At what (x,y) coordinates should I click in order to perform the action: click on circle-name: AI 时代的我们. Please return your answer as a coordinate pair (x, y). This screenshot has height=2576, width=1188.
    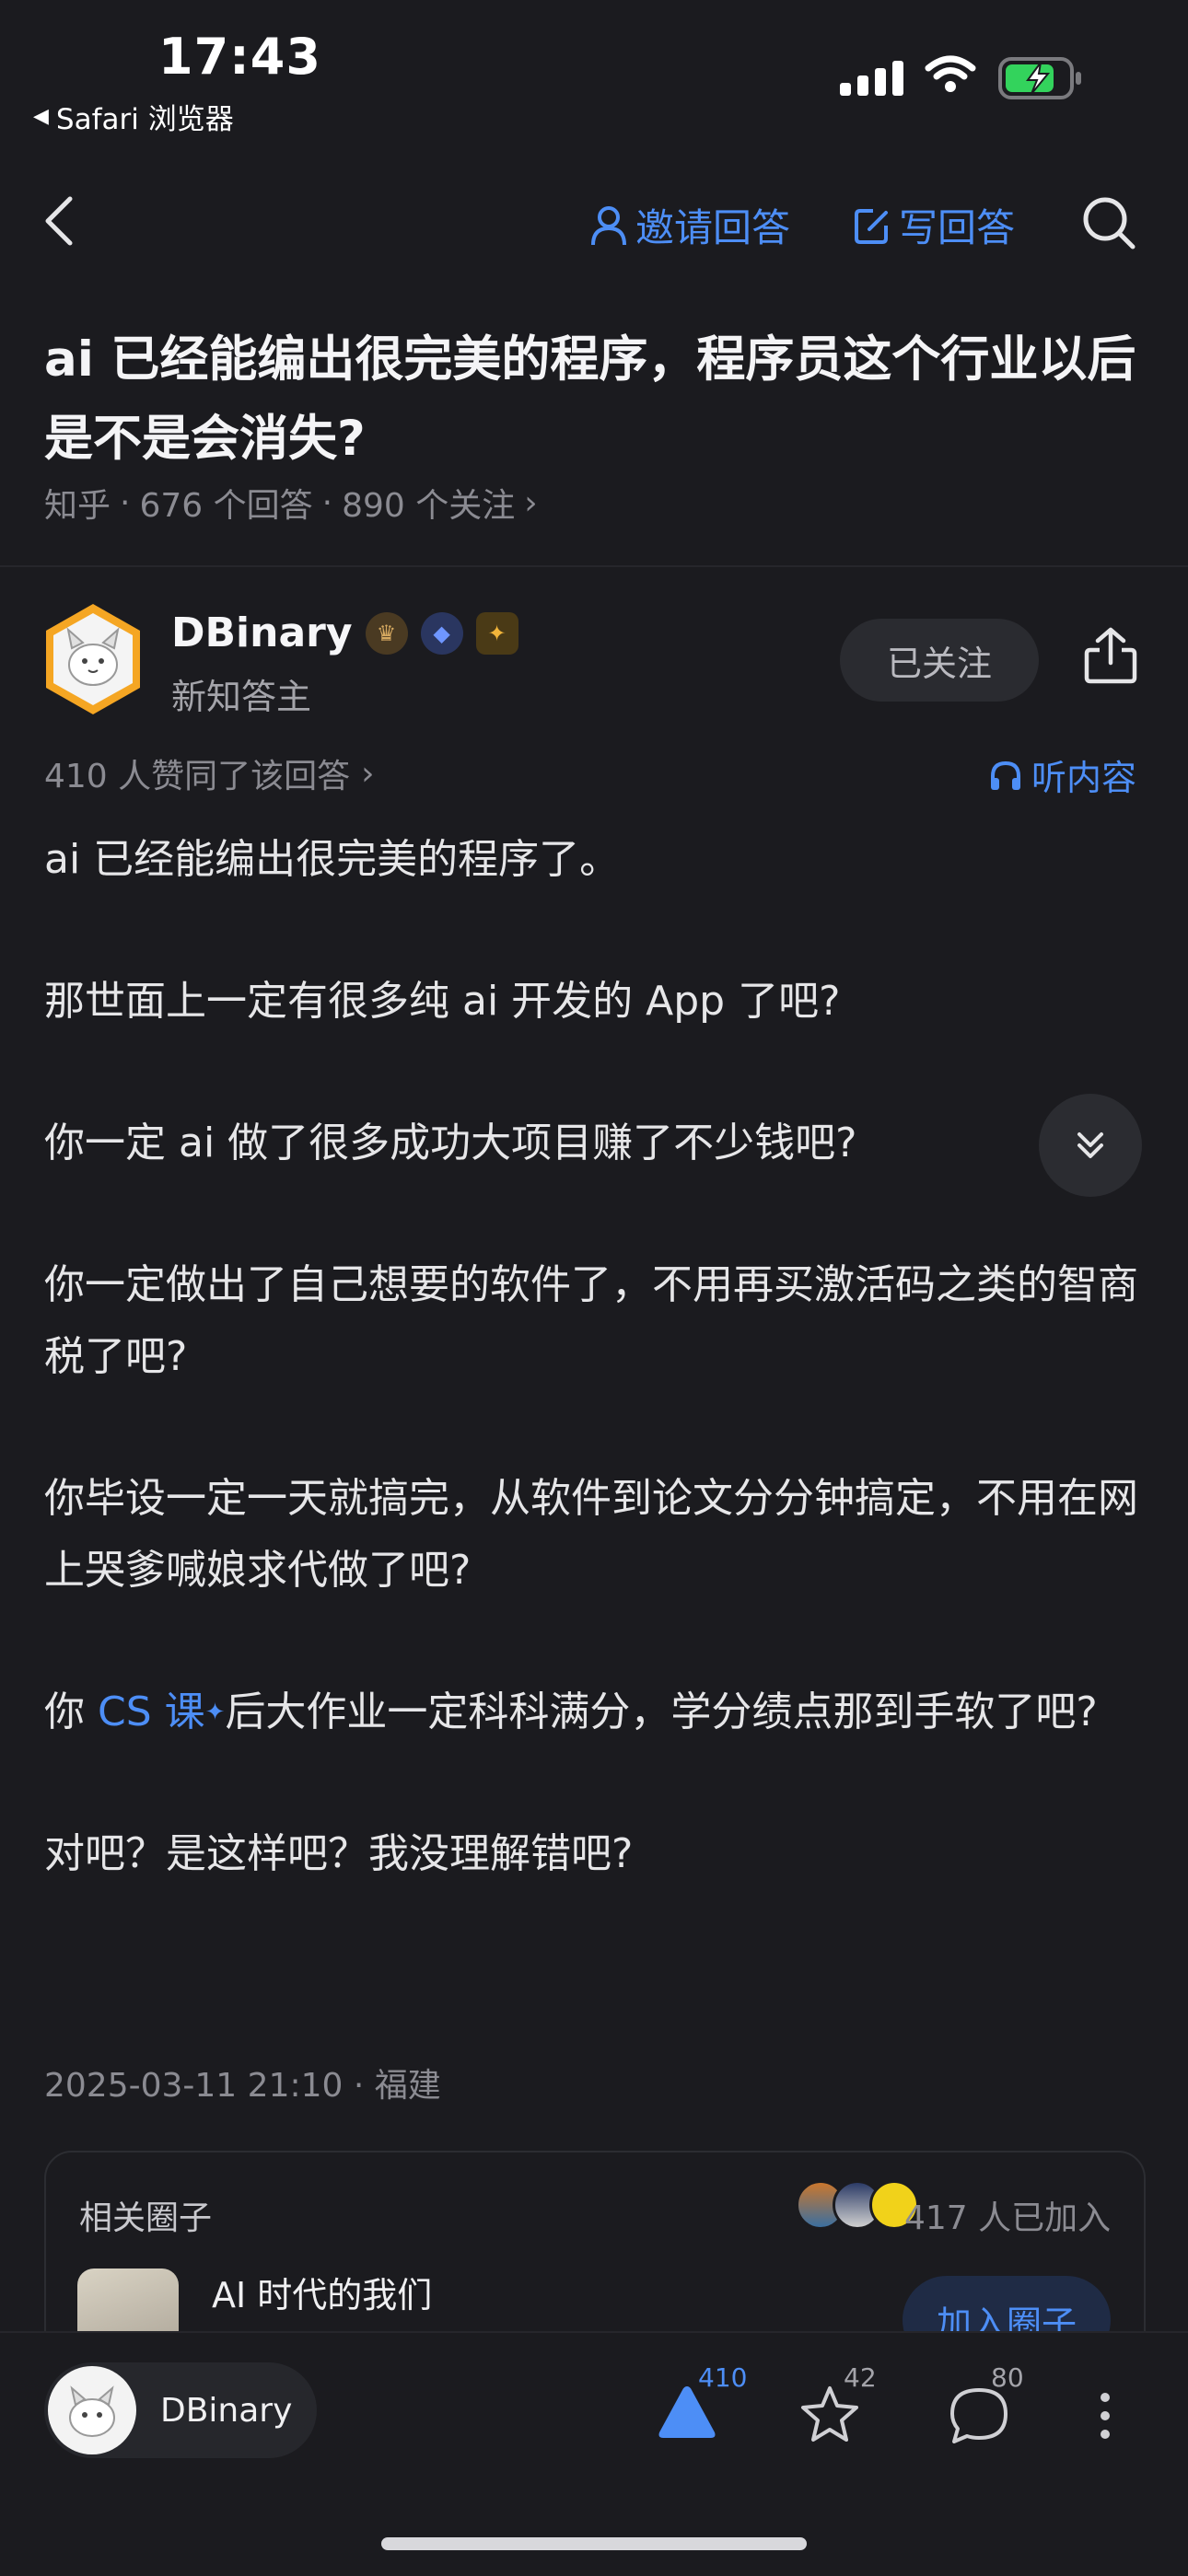
    Looking at the image, I should click on (322, 2292).